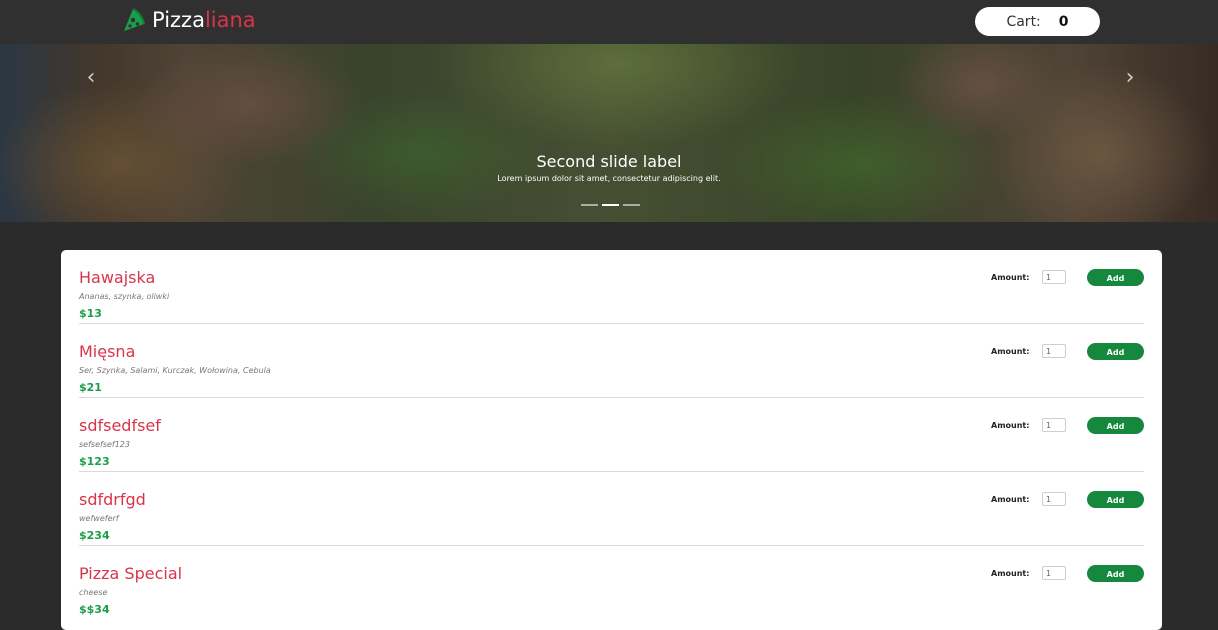 The image size is (1218, 630). What do you see at coordinates (230, 20) in the screenshot?
I see `brand-name-part2: liana` at bounding box center [230, 20].